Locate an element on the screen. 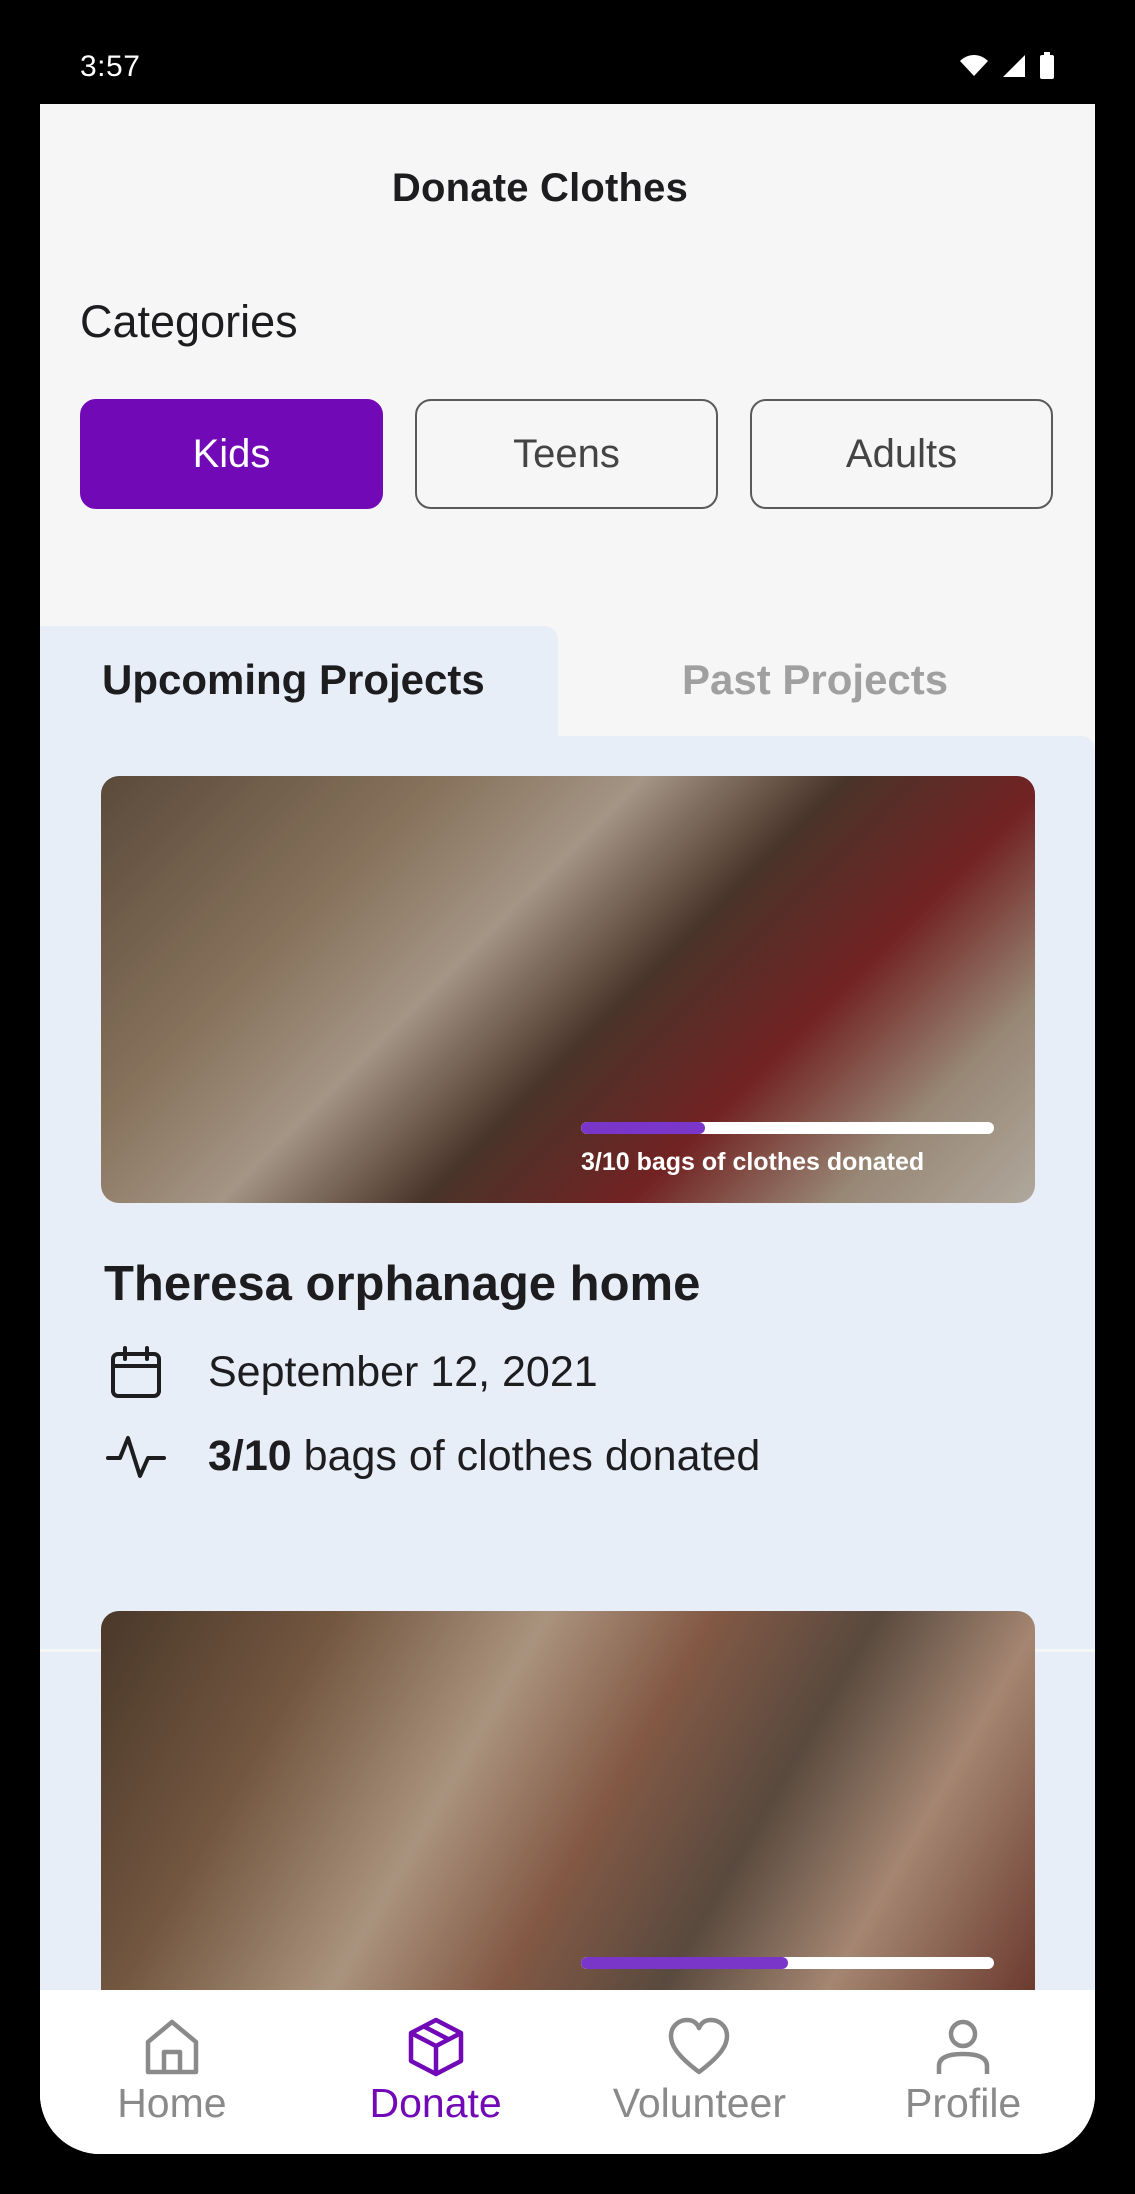 This screenshot has height=2194, width=1135. status-time: 3:57 is located at coordinates (110, 66).